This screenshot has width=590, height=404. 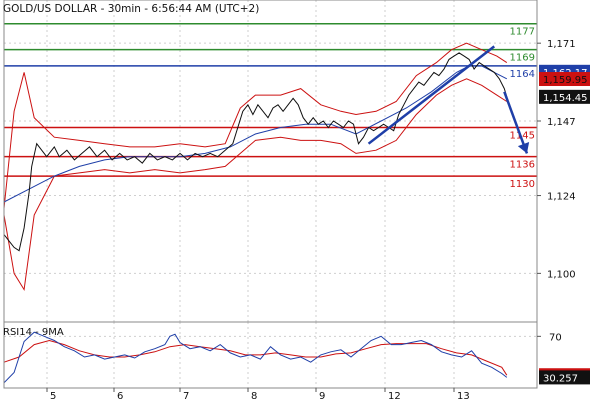 I want to click on rsi-ma-line, so click(x=255, y=357).